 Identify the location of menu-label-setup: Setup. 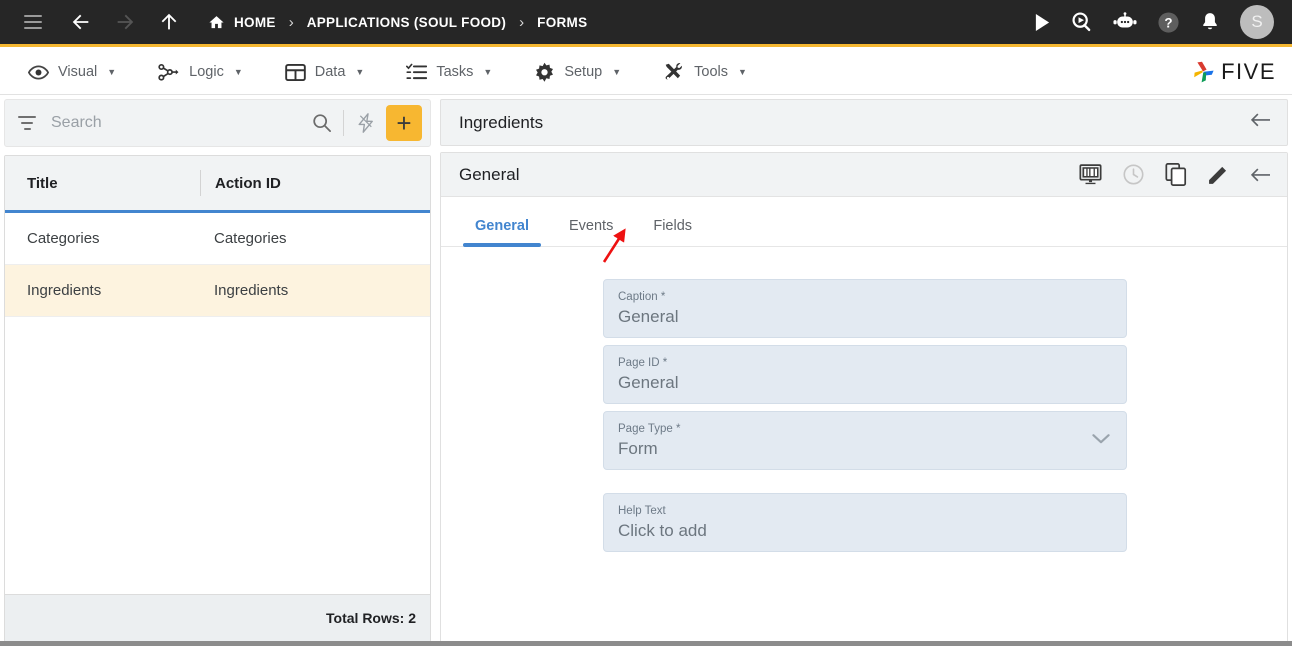
(583, 72).